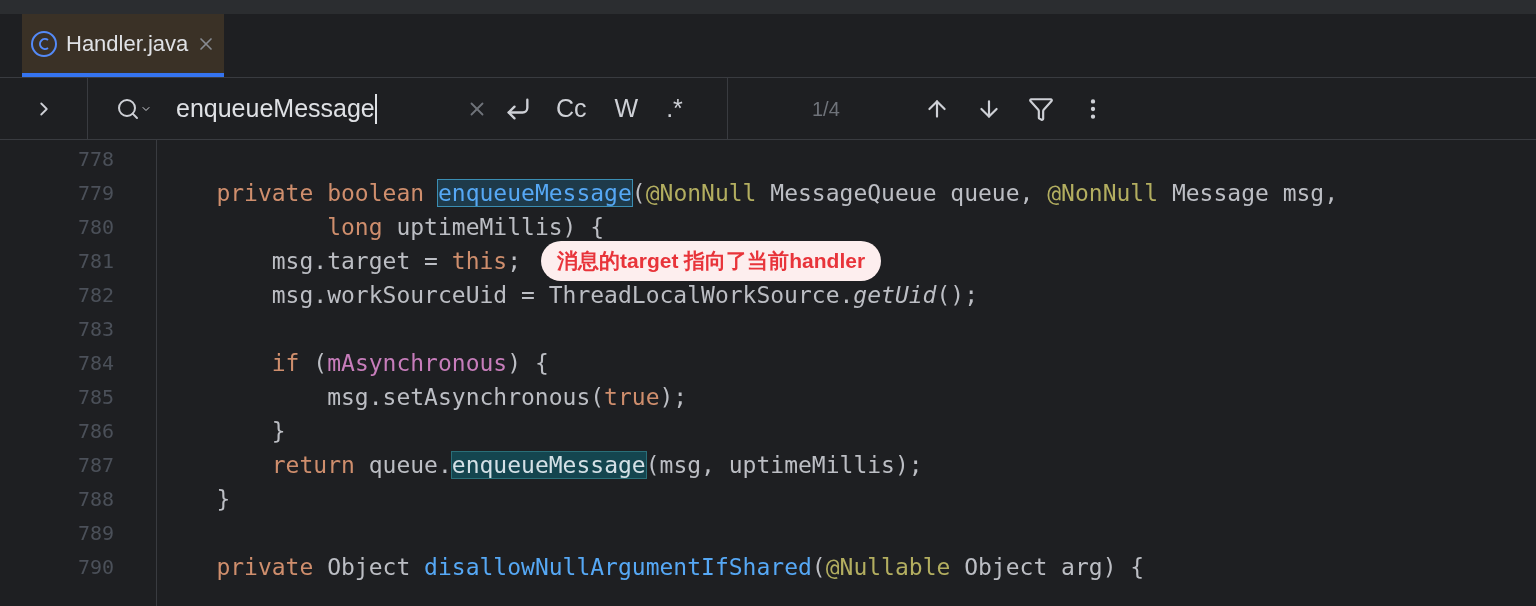 Image resolution: width=1536 pixels, height=606 pixels. What do you see at coordinates (409, 363) in the screenshot?
I see `code-line: if (mAsynchronous) {` at bounding box center [409, 363].